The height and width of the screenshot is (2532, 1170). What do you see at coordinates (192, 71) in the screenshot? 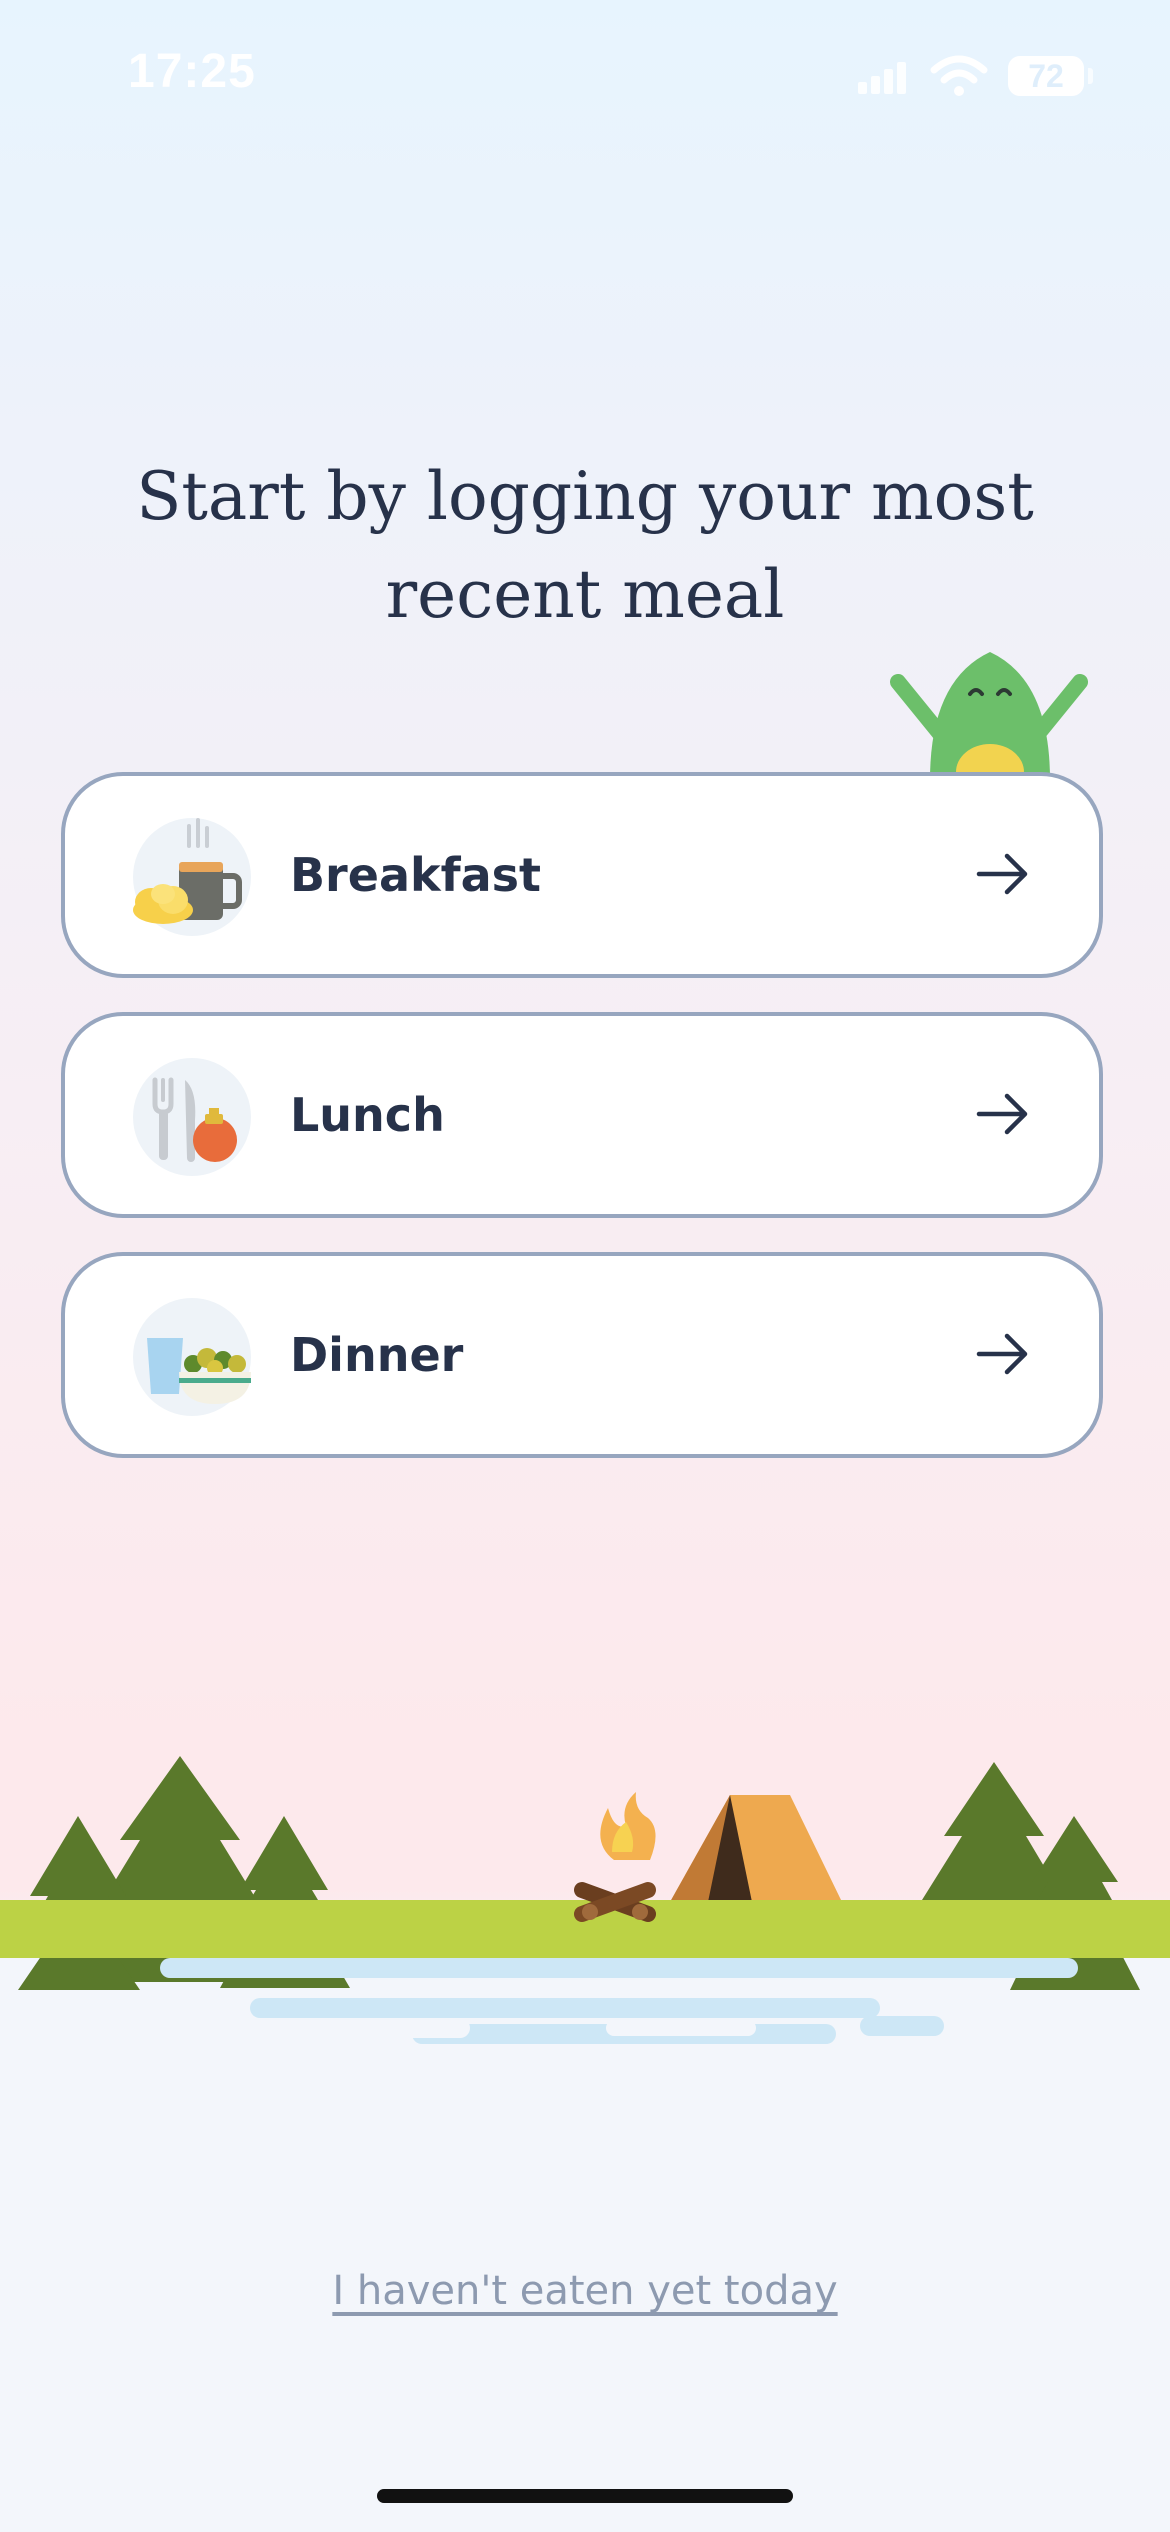
I see `status-time: 17:25` at bounding box center [192, 71].